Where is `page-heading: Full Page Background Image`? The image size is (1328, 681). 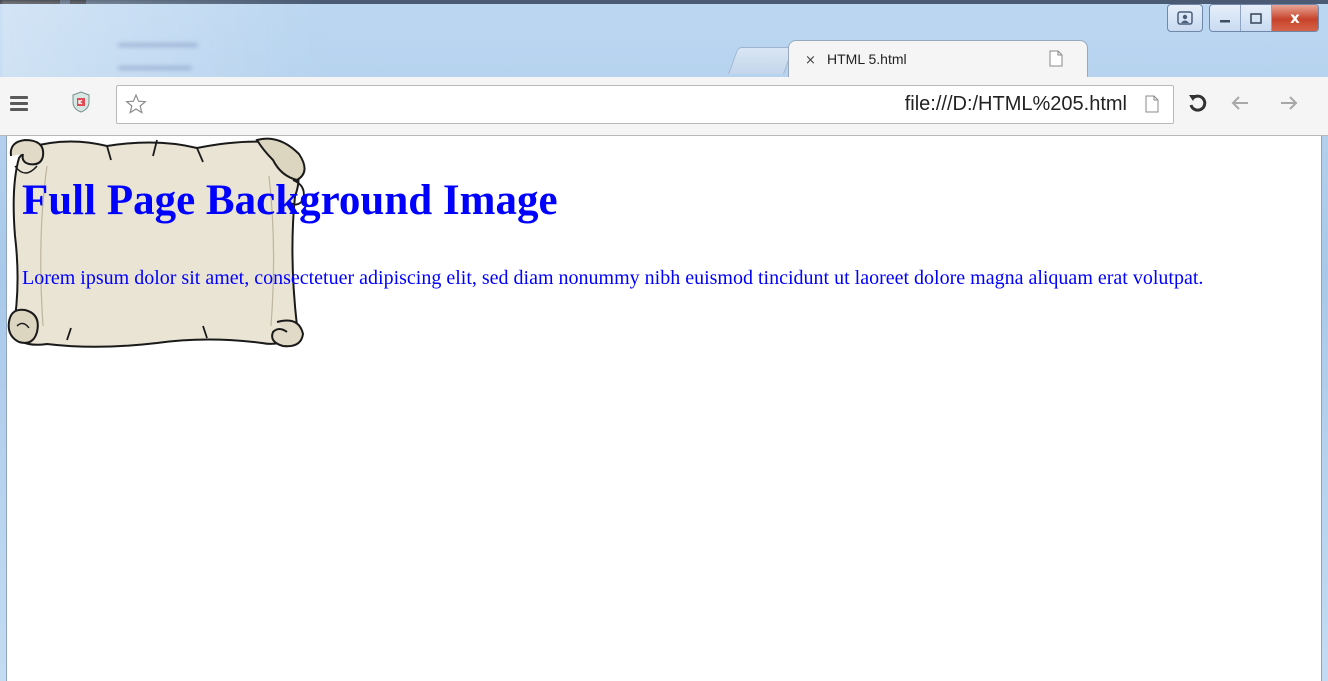
page-heading: Full Page Background Image is located at coordinates (290, 200).